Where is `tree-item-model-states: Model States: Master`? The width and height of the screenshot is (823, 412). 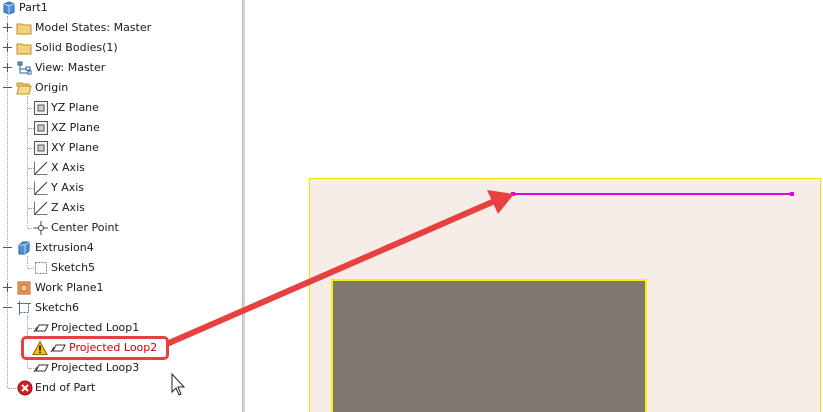
tree-item-model-states: Model States: Master is located at coordinates (120, 28).